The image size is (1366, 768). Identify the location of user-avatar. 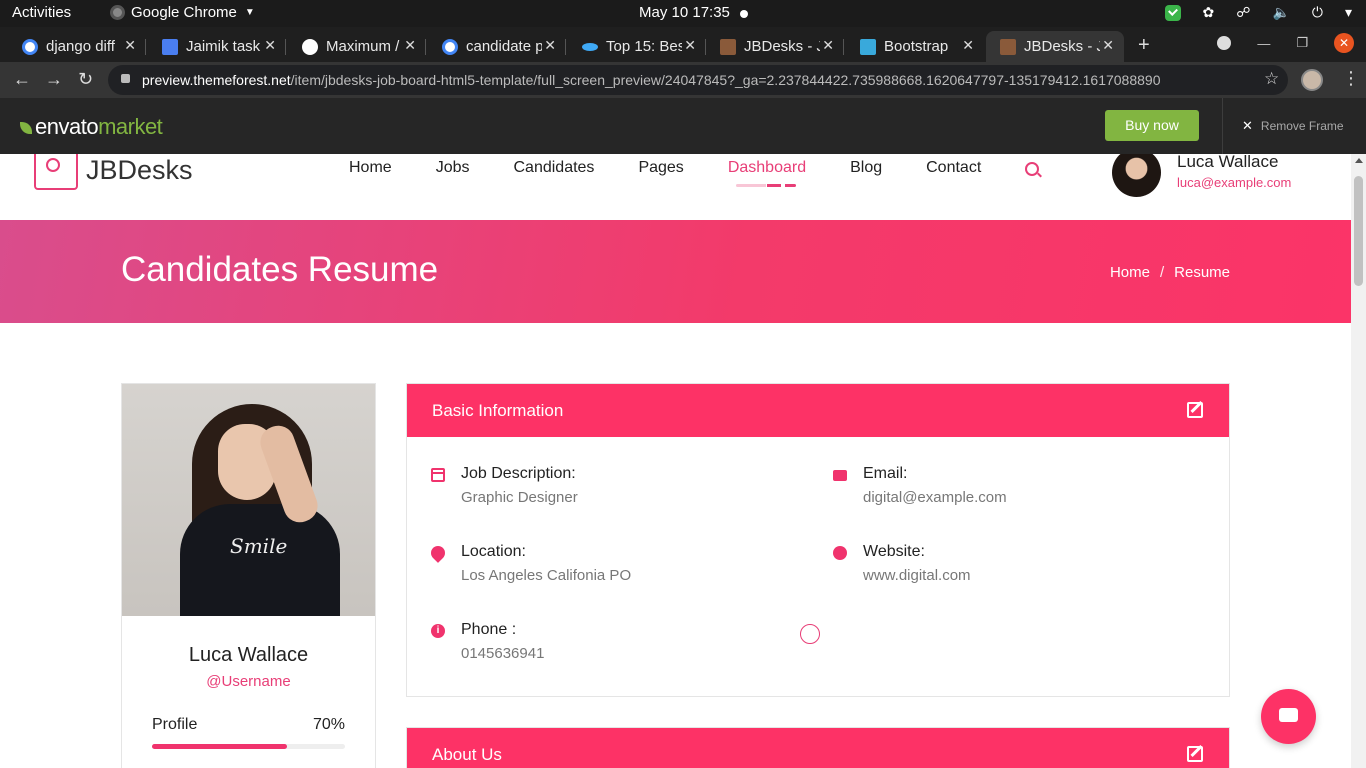
(1136, 175).